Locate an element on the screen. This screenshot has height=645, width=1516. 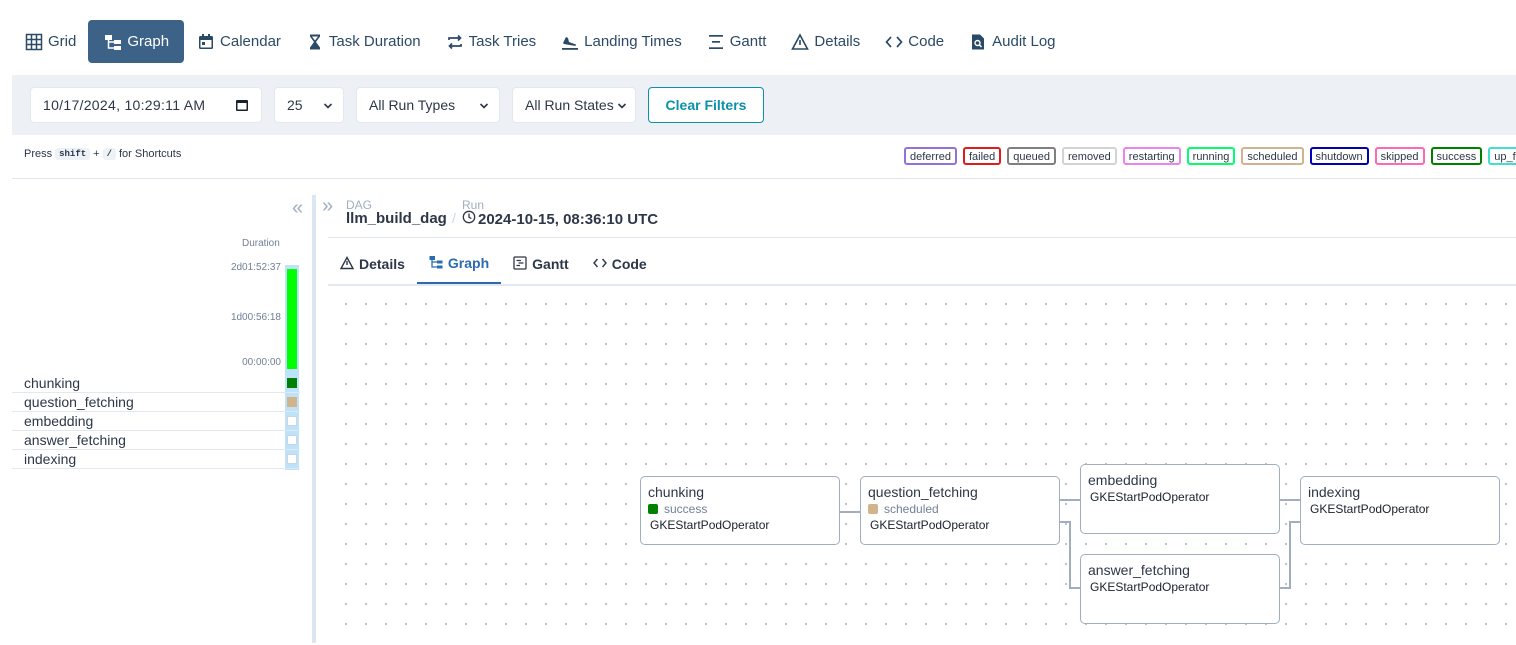
node-name: question_fetching is located at coordinates (923, 492).